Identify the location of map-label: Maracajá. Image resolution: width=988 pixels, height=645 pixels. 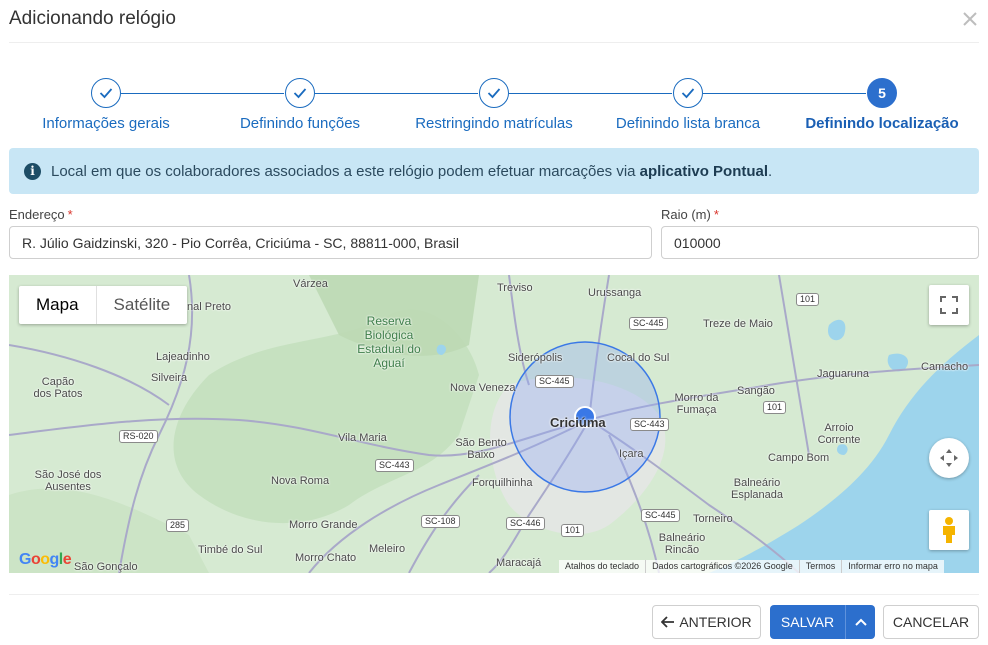
(519, 563).